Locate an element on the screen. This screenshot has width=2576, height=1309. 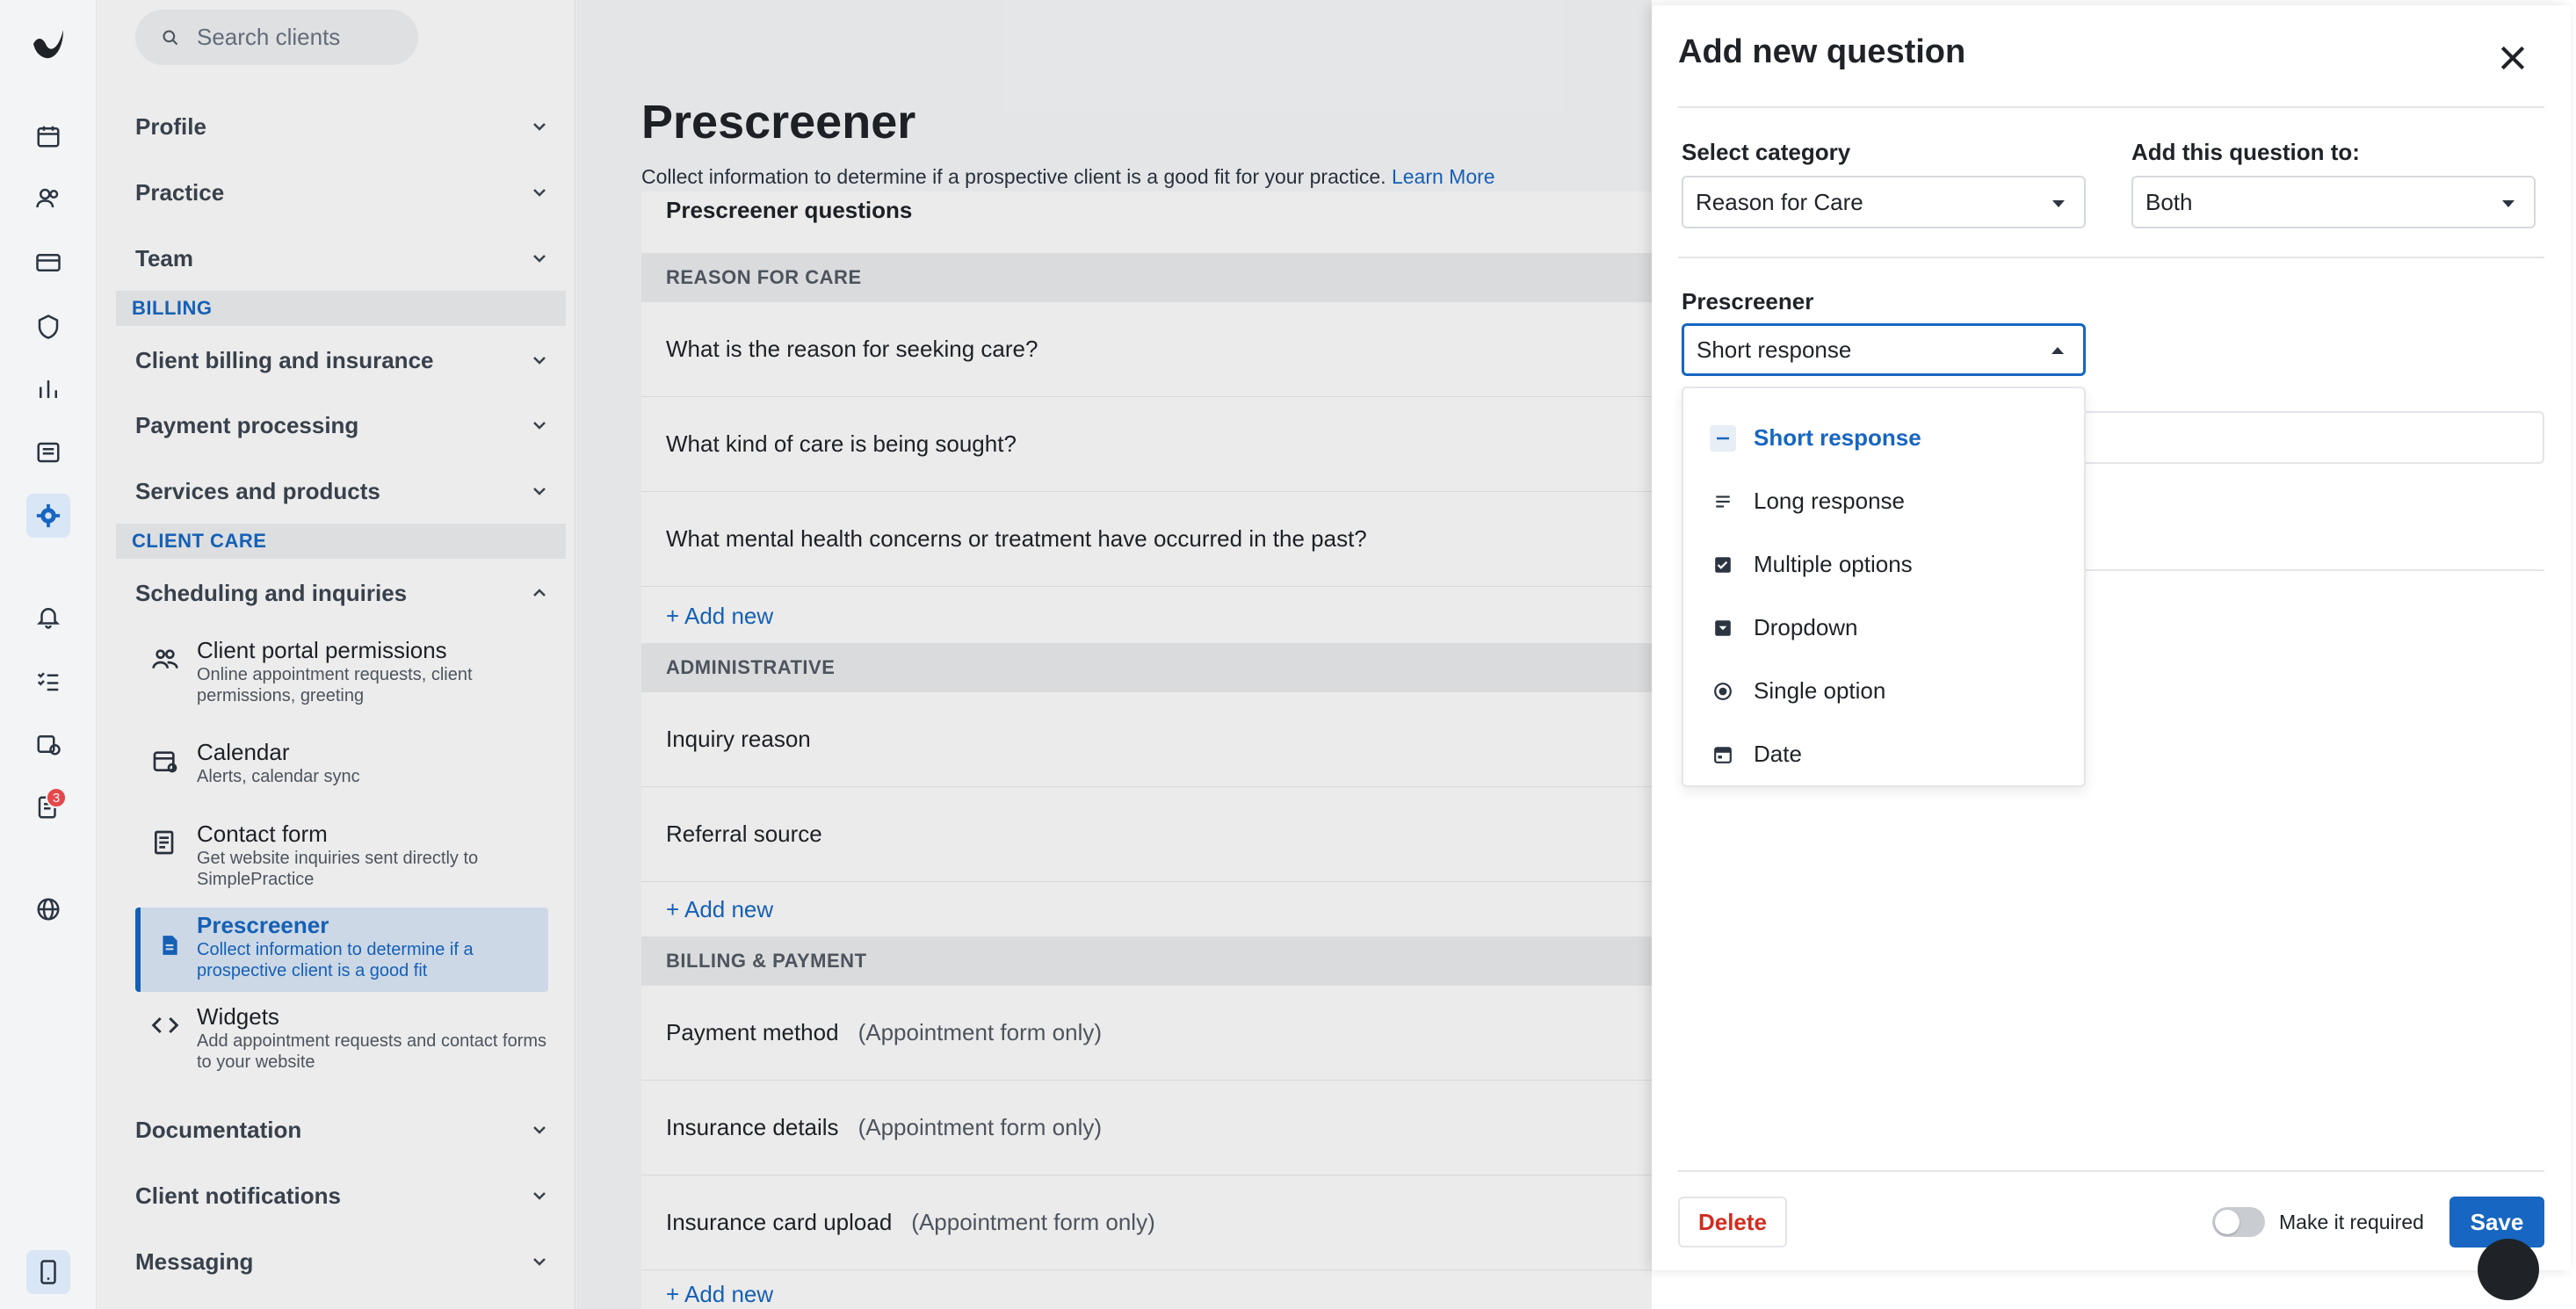
documents-icon: 3 is located at coordinates (48, 807).